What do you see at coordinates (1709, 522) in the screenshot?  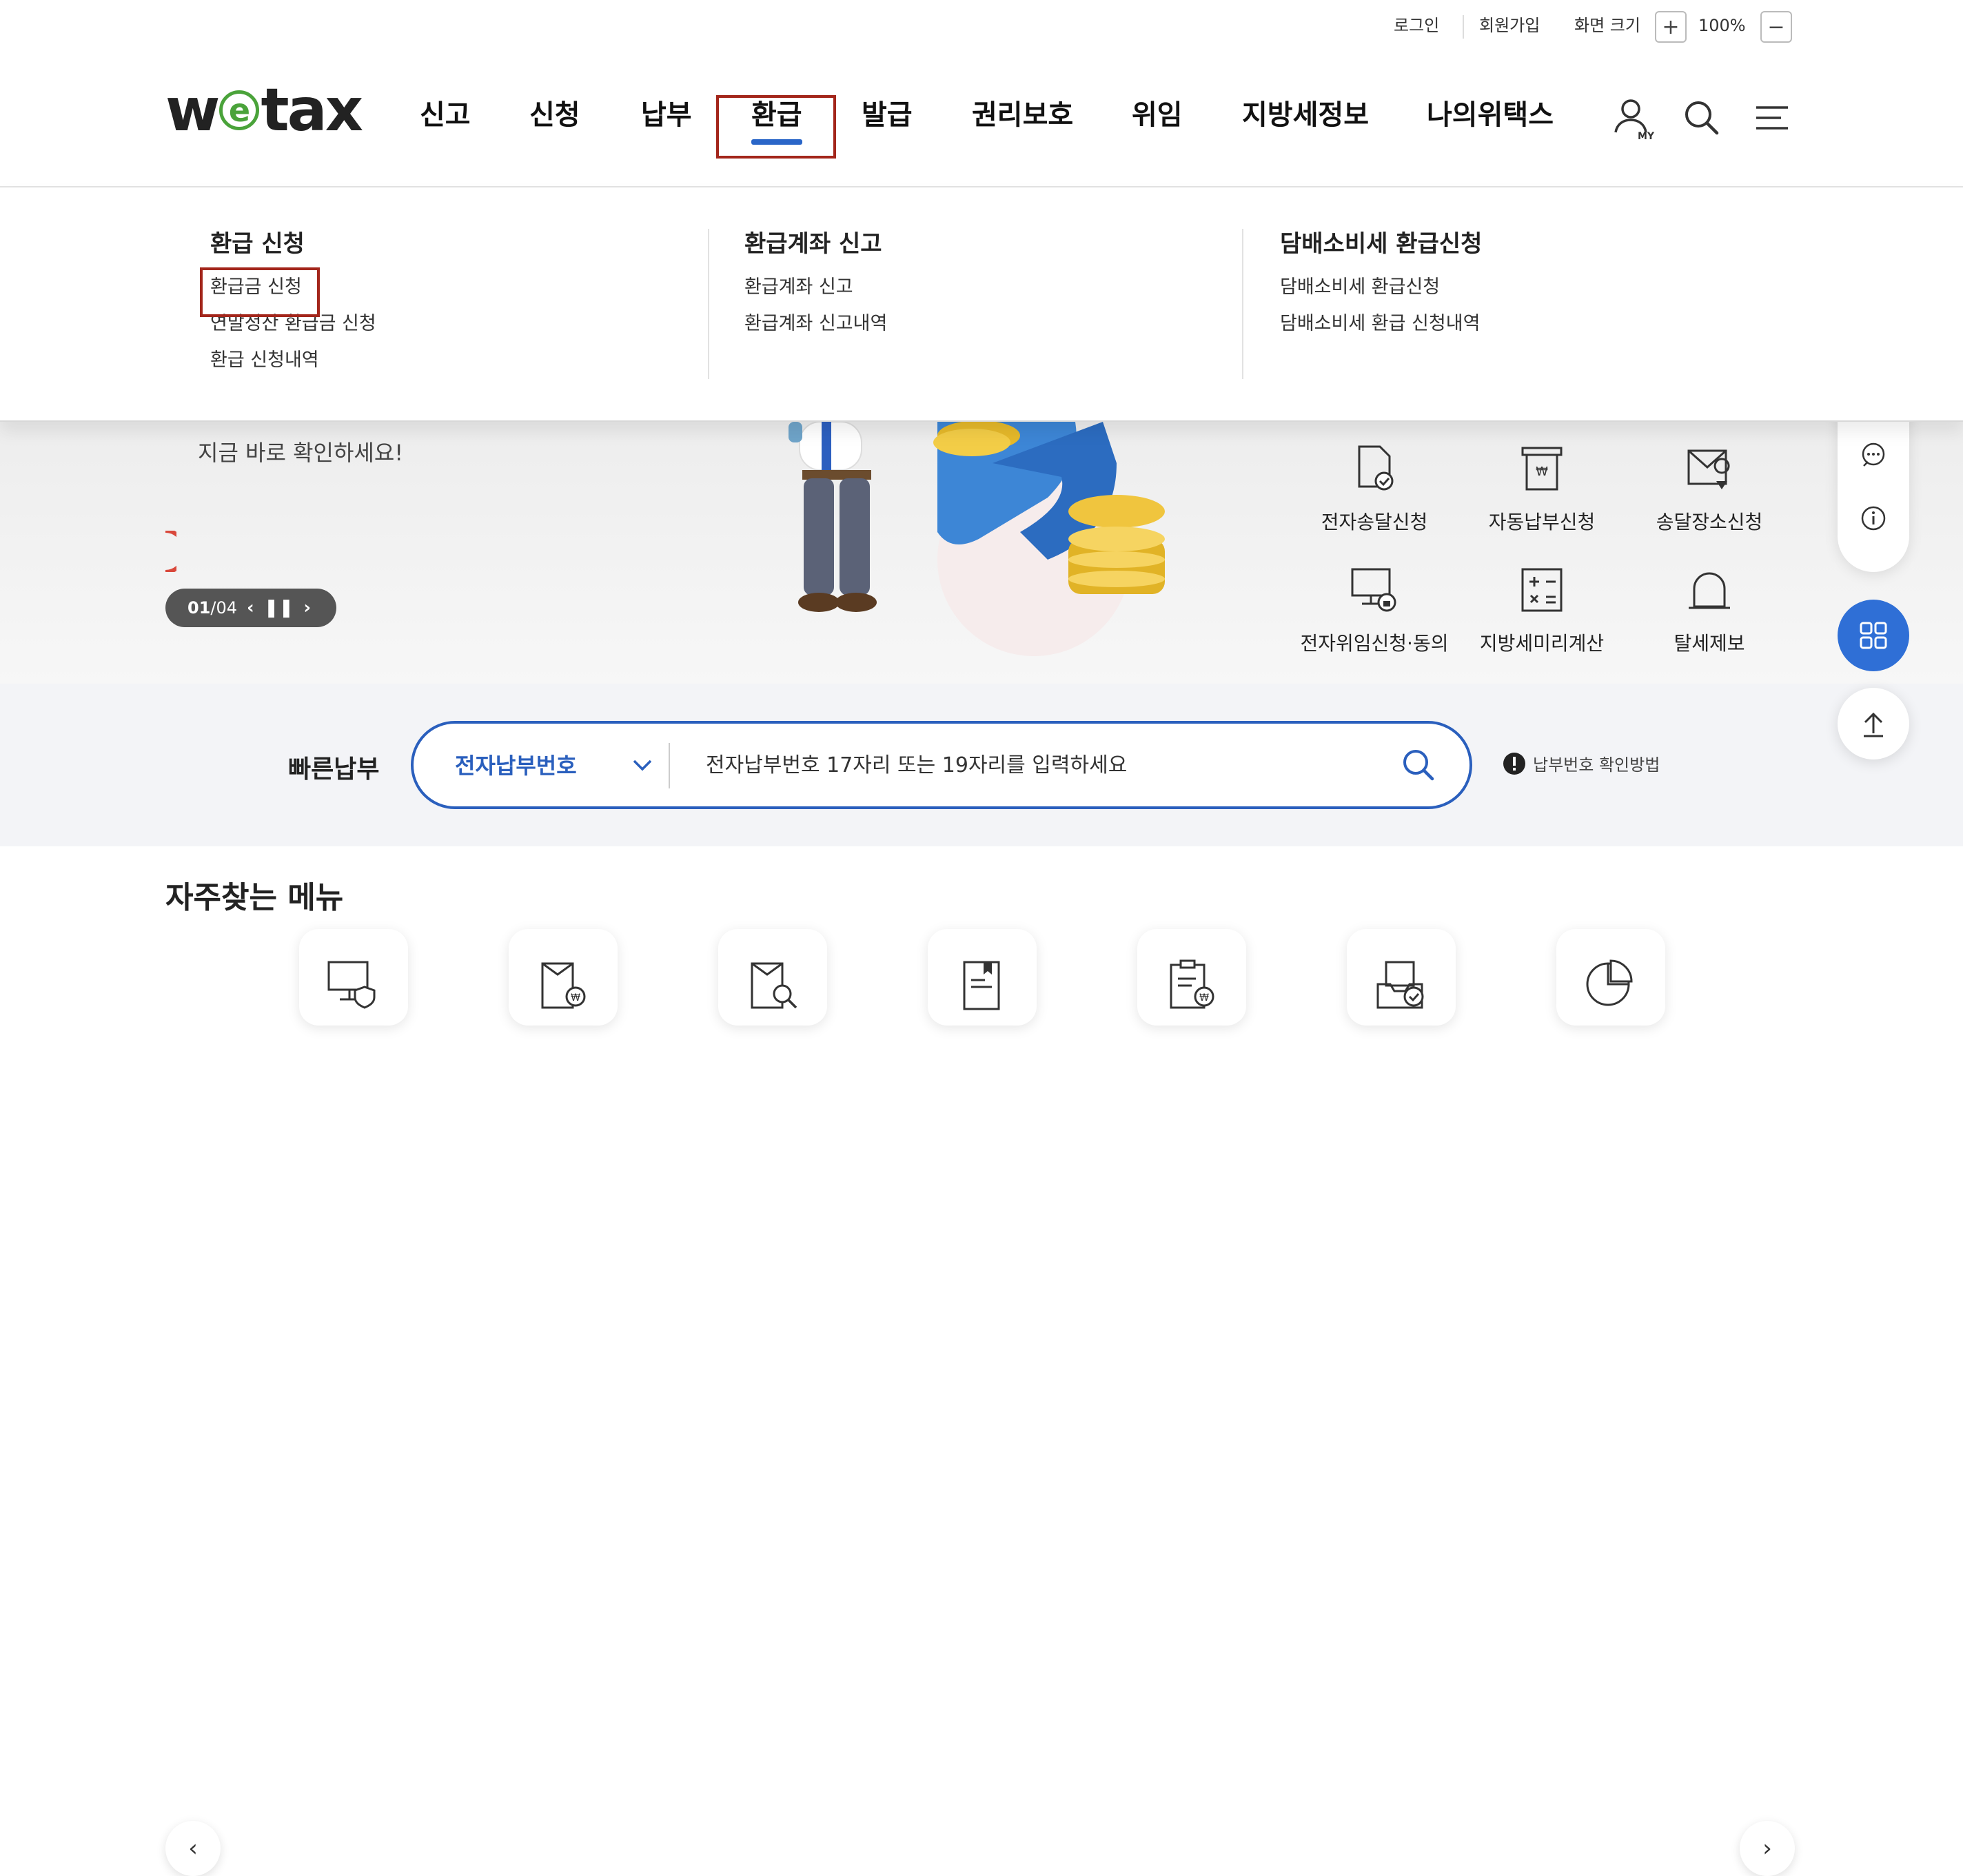 I see `service-label: 송달장소신청` at bounding box center [1709, 522].